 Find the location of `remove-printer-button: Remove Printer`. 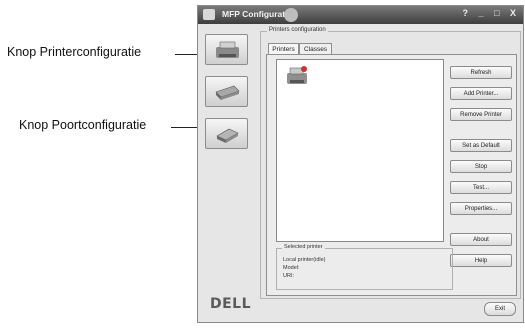

remove-printer-button: Remove Printer is located at coordinates (481, 114).